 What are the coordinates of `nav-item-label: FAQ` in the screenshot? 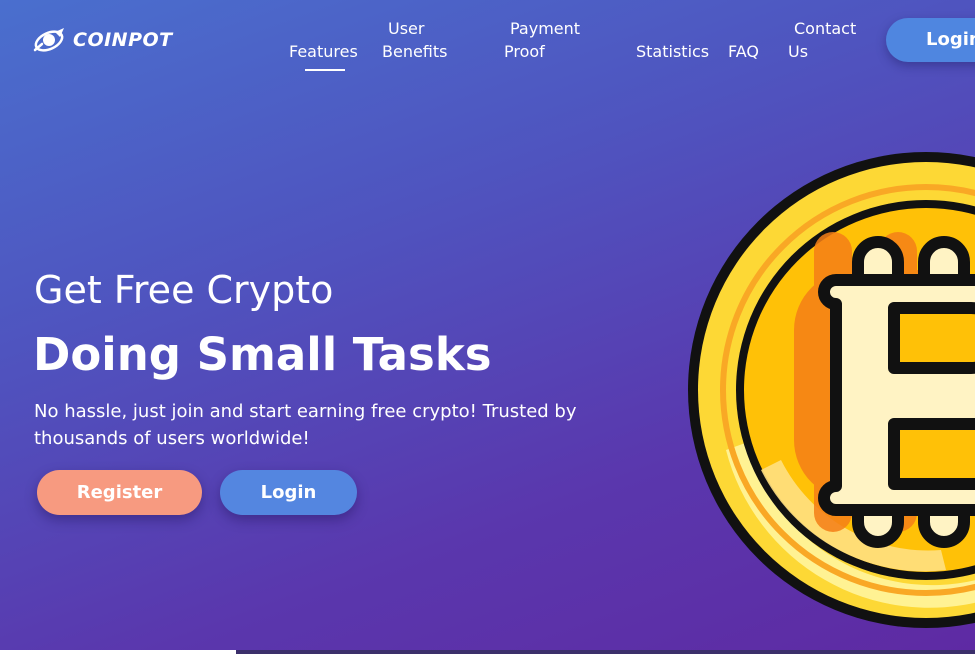 It's located at (743, 51).